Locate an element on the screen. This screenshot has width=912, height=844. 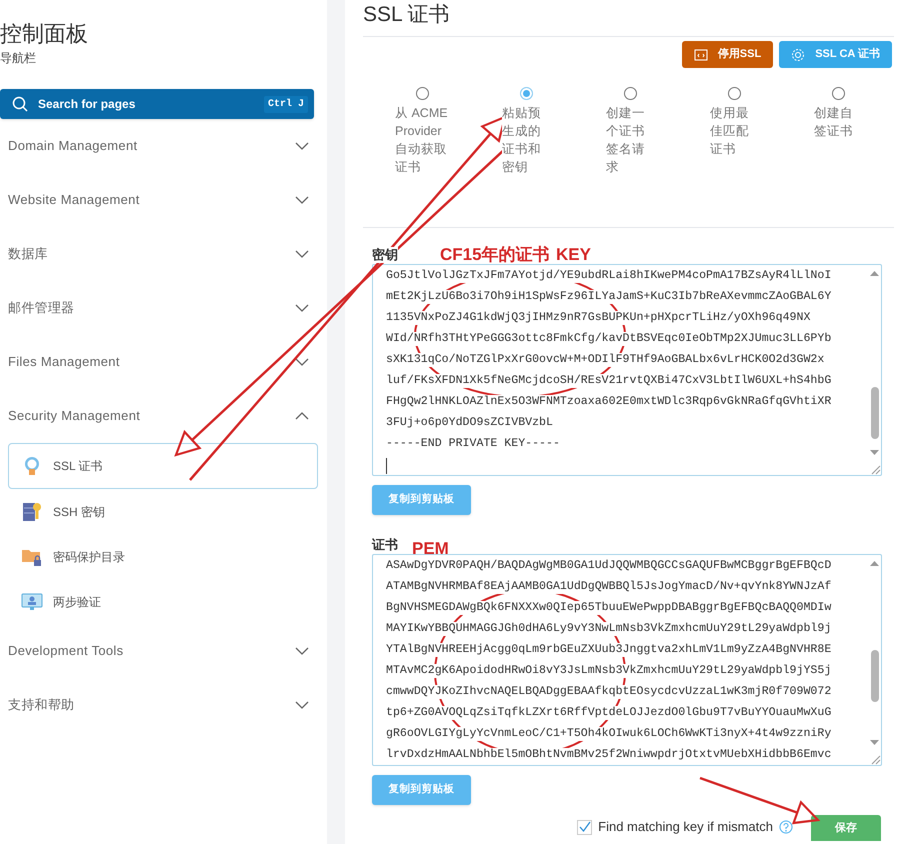
nav-section: Domain Management is located at coordinates (163, 146).